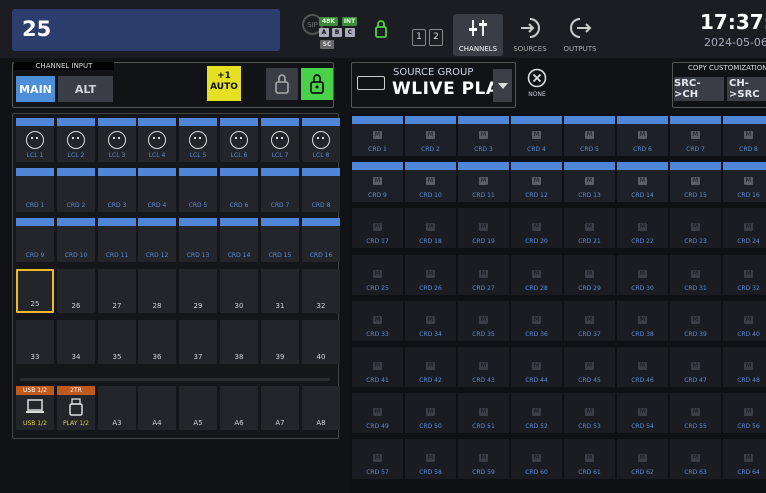  I want to click on source-cell: M CRD 41, so click(377, 367).